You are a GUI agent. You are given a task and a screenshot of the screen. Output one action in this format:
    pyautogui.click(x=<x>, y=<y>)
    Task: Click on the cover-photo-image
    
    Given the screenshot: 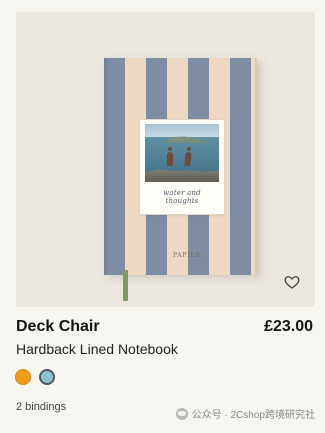 What is the action you would take?
    pyautogui.click(x=182, y=153)
    